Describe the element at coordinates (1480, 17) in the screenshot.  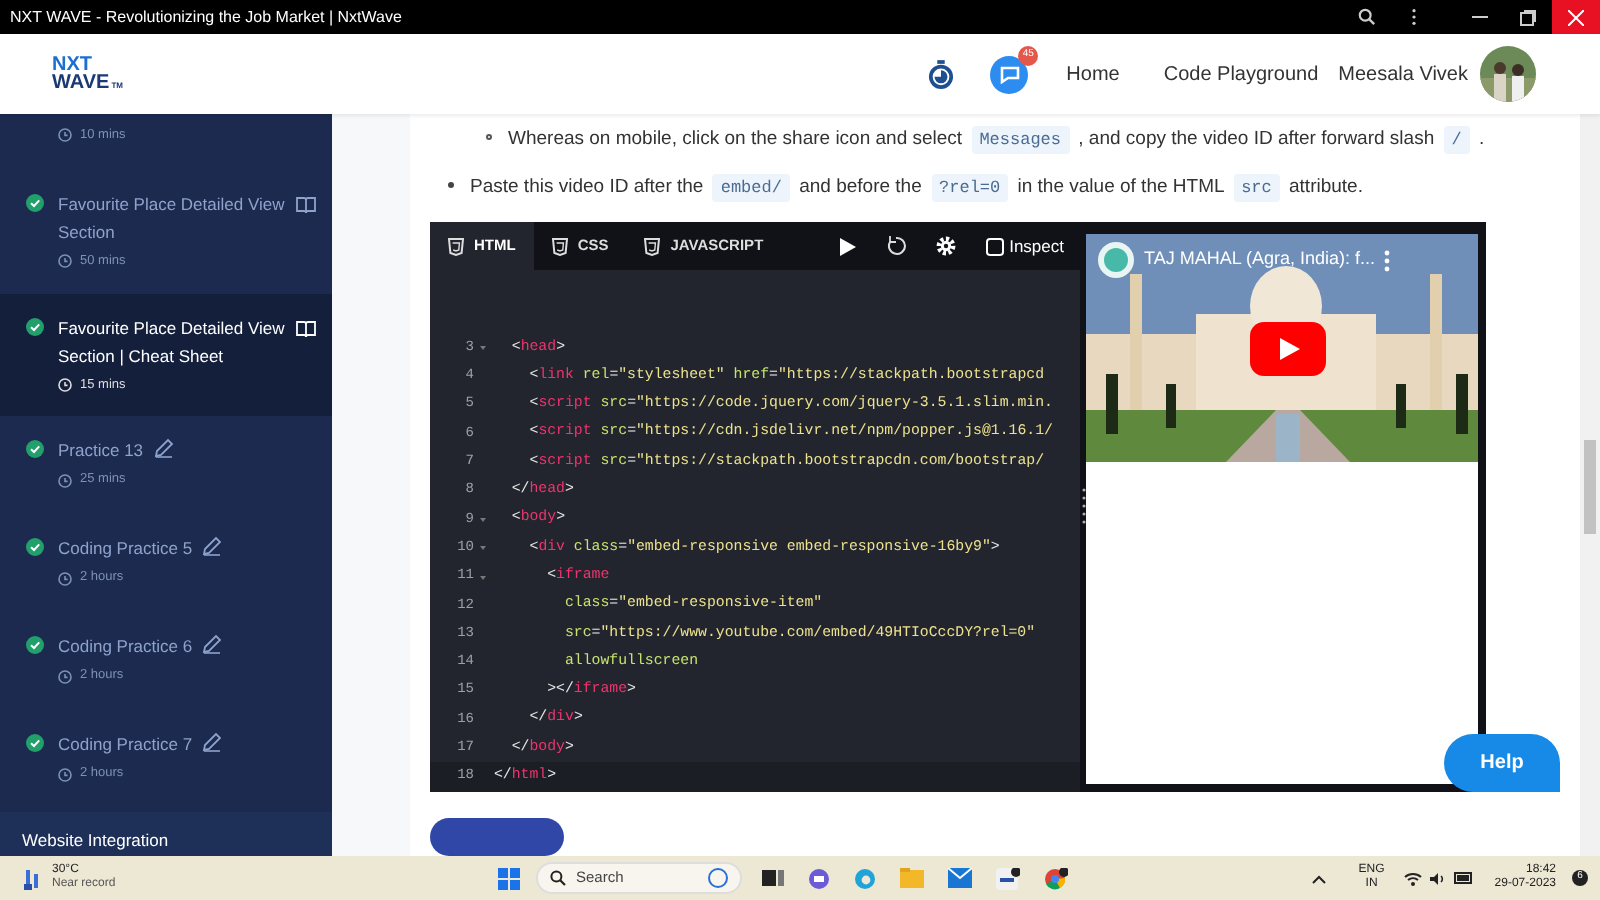
I see `minimize-icon` at that location.